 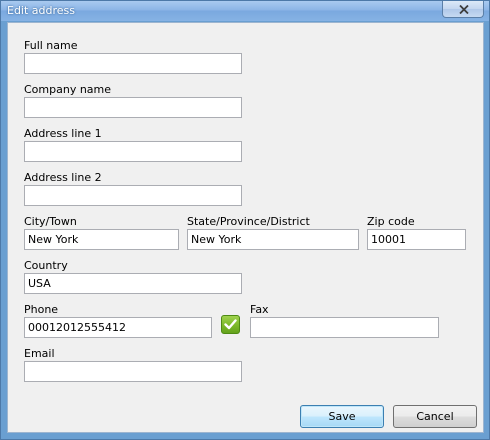 I want to click on window-title: Edit address, so click(x=41, y=10).